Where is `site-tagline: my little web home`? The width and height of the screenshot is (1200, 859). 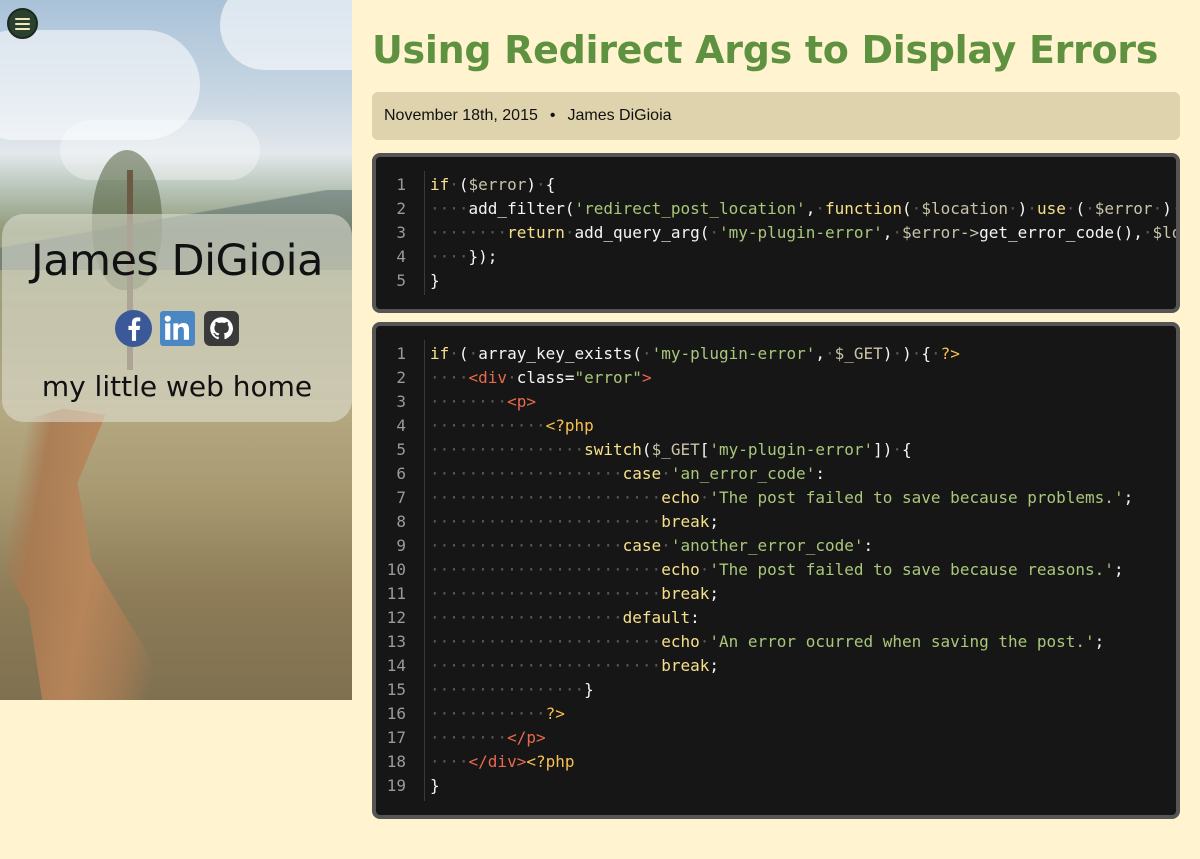
site-tagline: my little web home is located at coordinates (177, 386).